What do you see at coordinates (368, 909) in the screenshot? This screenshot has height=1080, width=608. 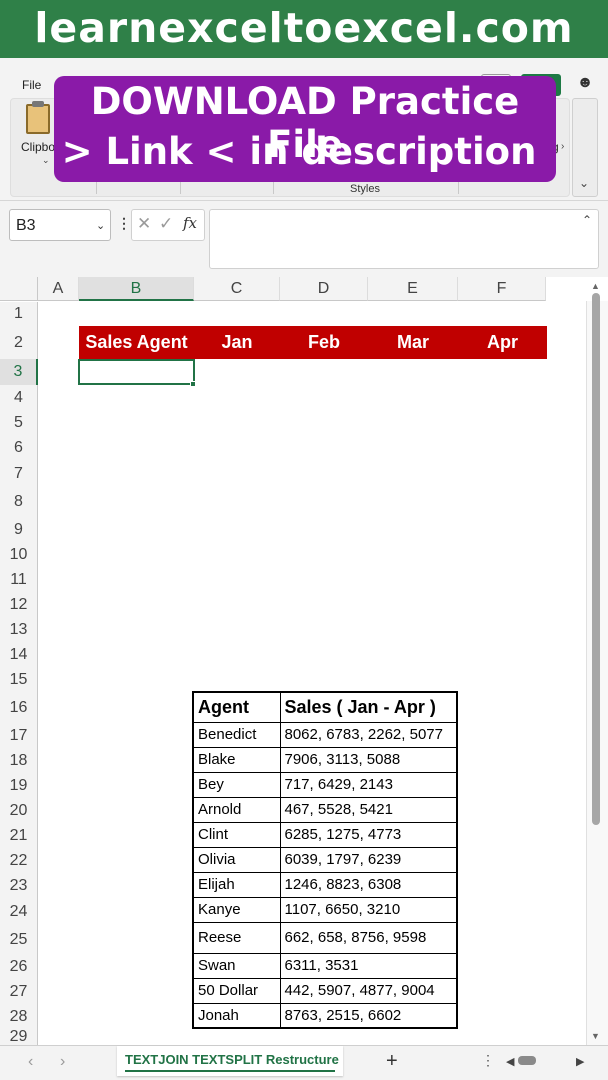 I see `sales-cell: 1107, 6650, 3210` at bounding box center [368, 909].